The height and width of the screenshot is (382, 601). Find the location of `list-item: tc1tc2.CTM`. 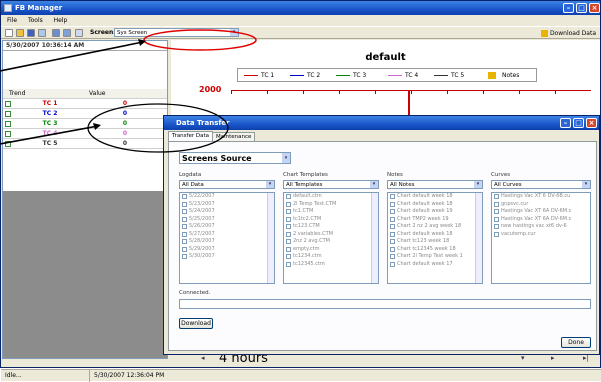

list-item: tc1tc2.CTM is located at coordinates (331, 220).